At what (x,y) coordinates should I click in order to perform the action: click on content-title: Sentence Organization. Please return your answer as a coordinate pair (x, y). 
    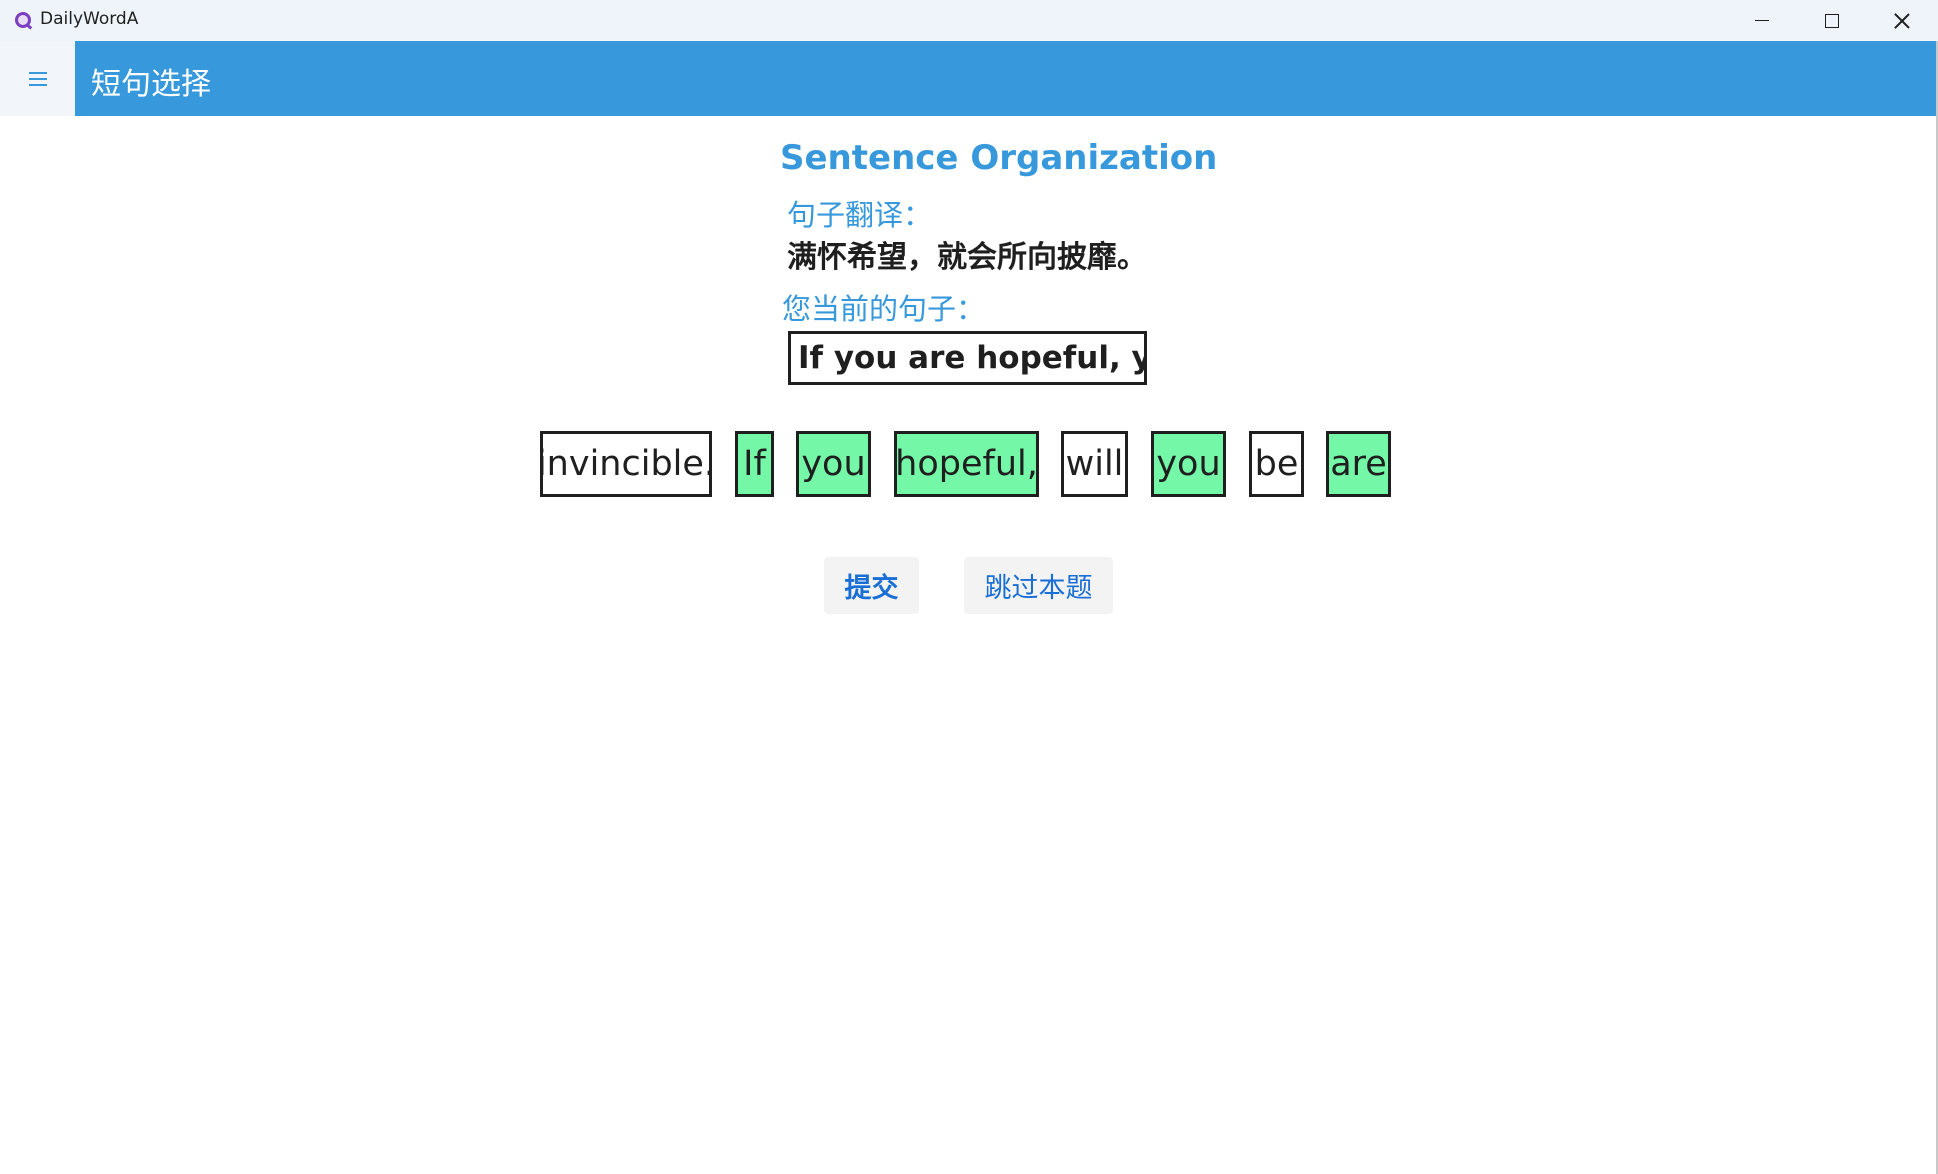
    Looking at the image, I should click on (999, 158).